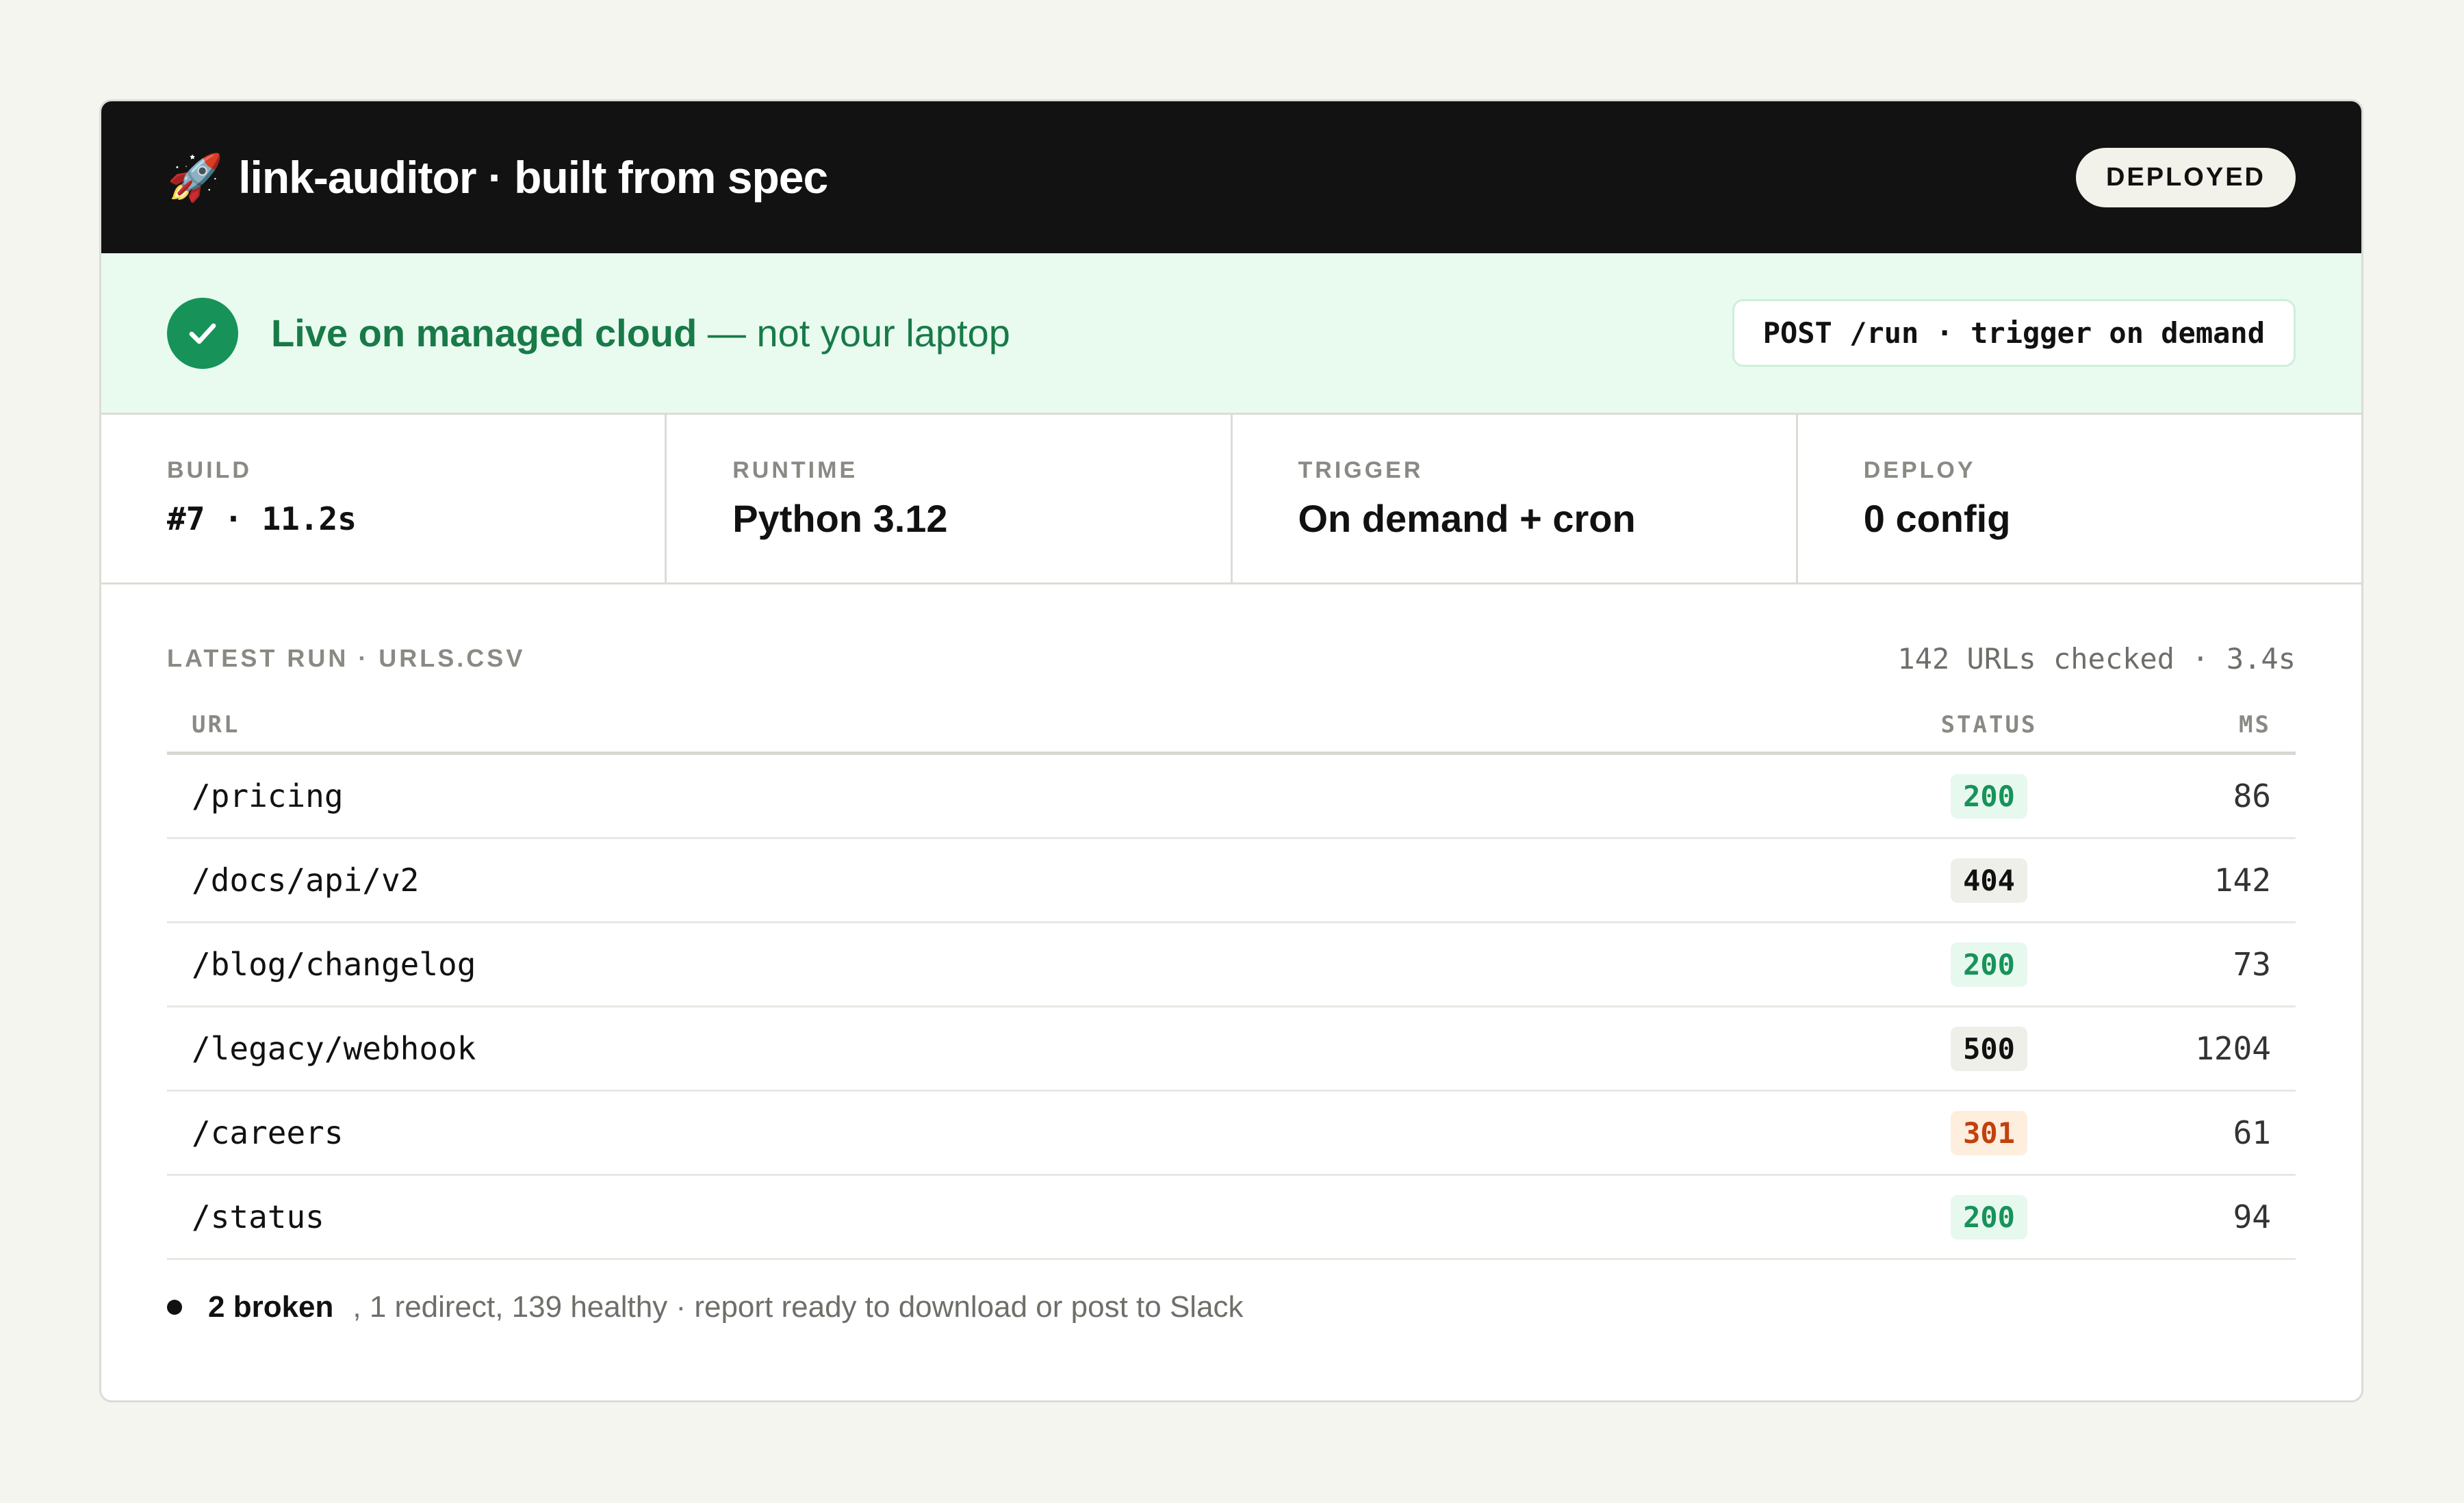 This screenshot has width=2464, height=1503. I want to click on live-text: Live on managed cloud — not your laptop, so click(640, 333).